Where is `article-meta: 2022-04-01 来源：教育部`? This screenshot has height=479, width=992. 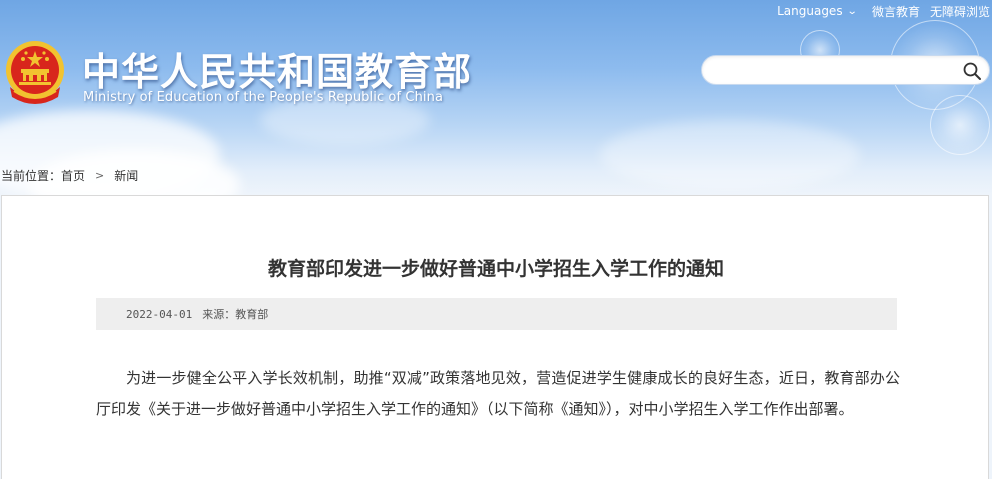
article-meta: 2022-04-01 来源：教育部 is located at coordinates (496, 314).